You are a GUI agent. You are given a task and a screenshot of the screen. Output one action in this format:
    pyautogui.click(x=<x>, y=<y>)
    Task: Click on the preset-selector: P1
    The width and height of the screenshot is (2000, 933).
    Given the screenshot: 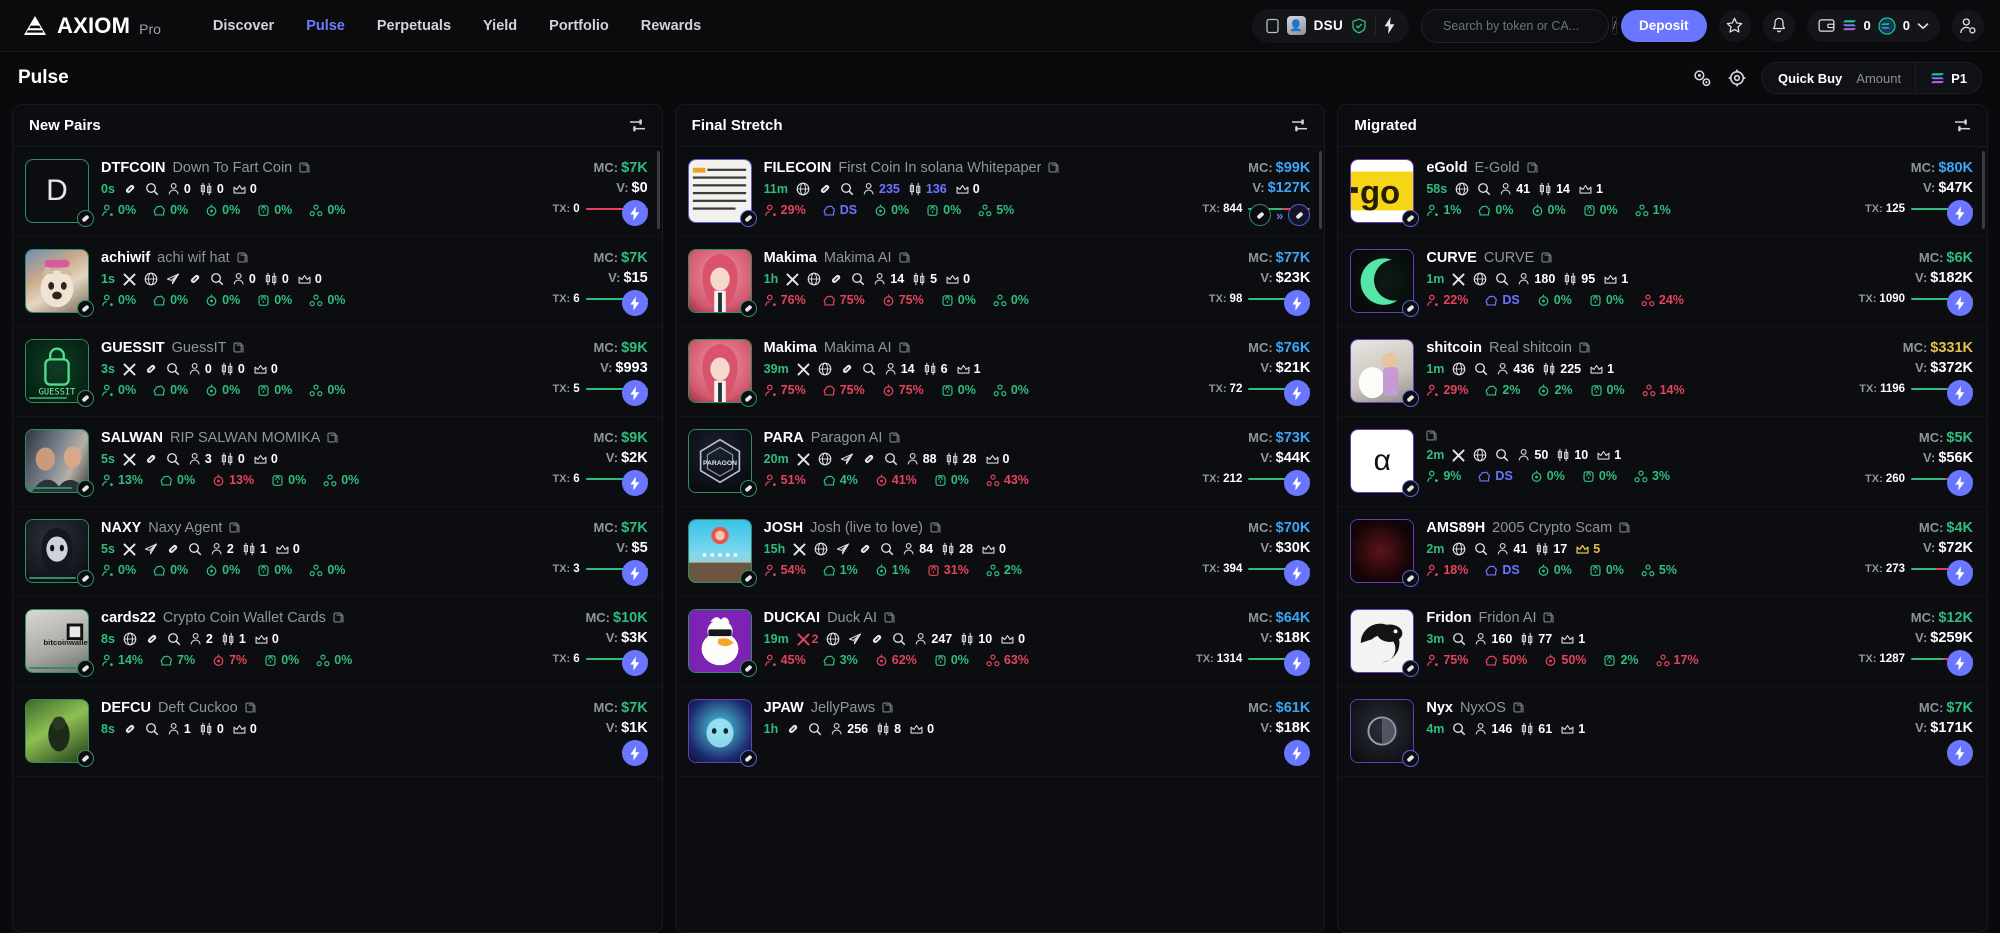 What is the action you would take?
    pyautogui.click(x=1948, y=78)
    